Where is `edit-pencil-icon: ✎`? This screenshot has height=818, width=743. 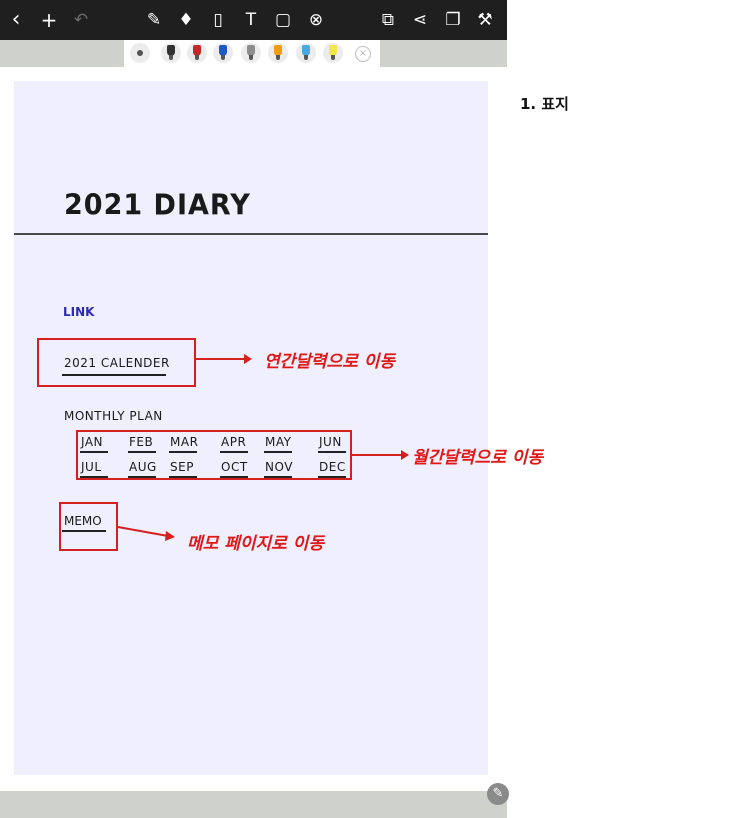 edit-pencil-icon: ✎ is located at coordinates (498, 794).